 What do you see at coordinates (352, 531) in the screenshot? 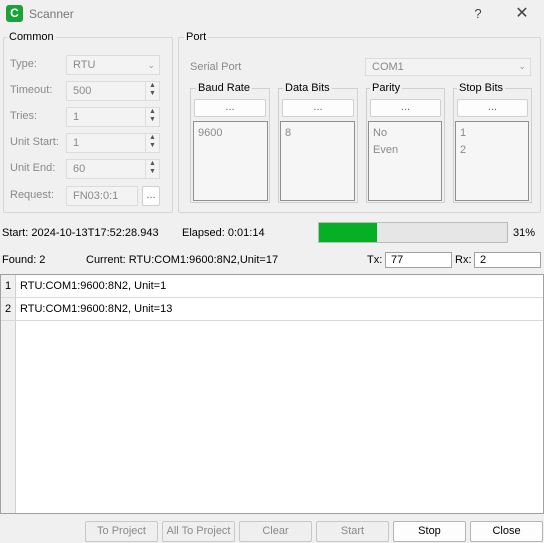
I see `start-button: Start` at bounding box center [352, 531].